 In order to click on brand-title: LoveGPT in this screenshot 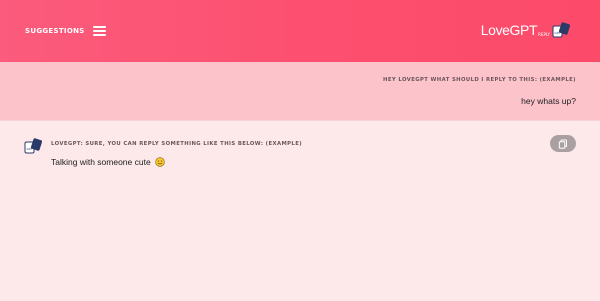, I will do `click(509, 30)`.